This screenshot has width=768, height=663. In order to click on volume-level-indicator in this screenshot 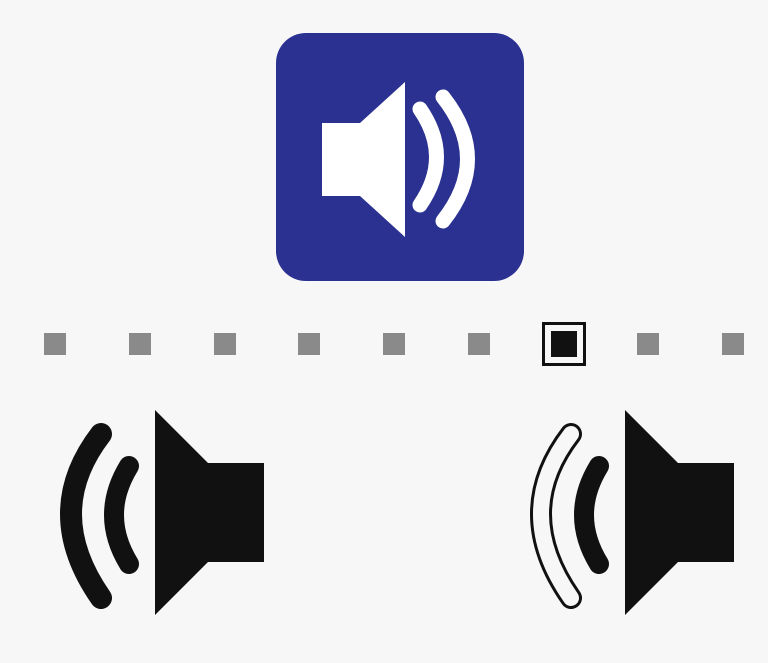, I will do `click(394, 344)`.